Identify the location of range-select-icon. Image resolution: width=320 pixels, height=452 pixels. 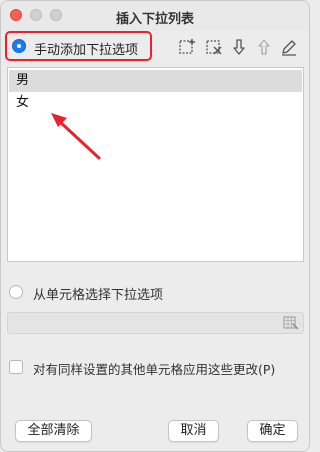
(291, 323).